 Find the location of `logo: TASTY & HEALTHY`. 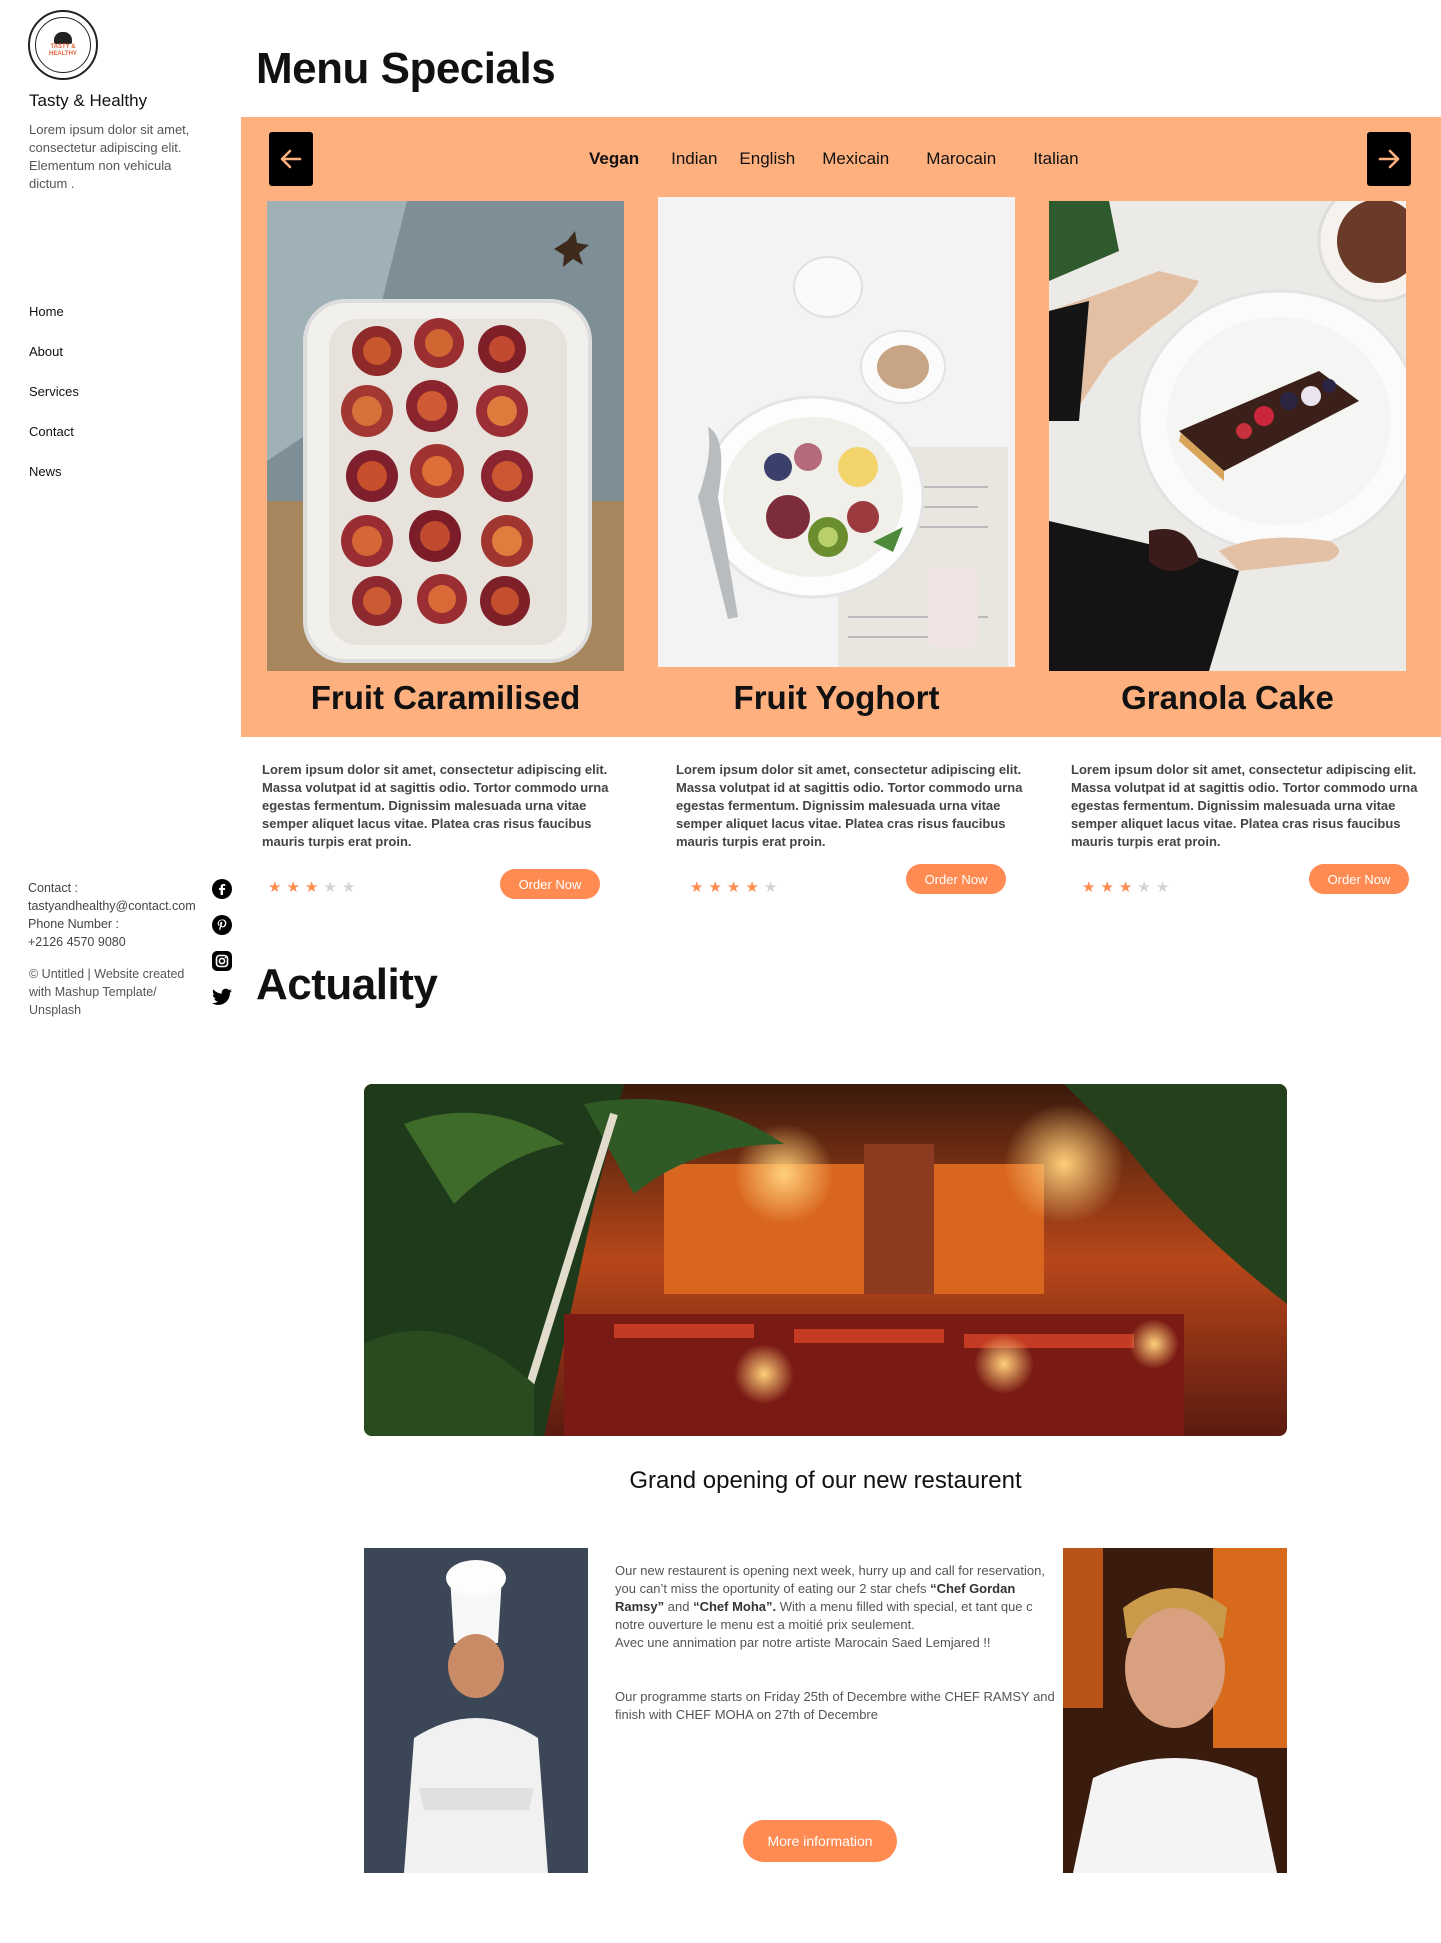

logo: TASTY & HEALTHY is located at coordinates (63, 45).